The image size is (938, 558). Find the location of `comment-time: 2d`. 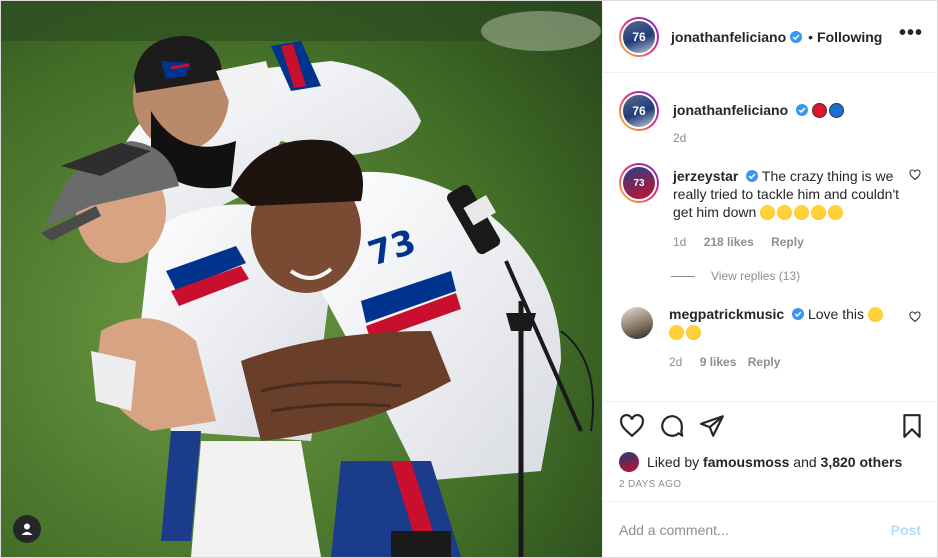

comment-time: 2d is located at coordinates (675, 362).